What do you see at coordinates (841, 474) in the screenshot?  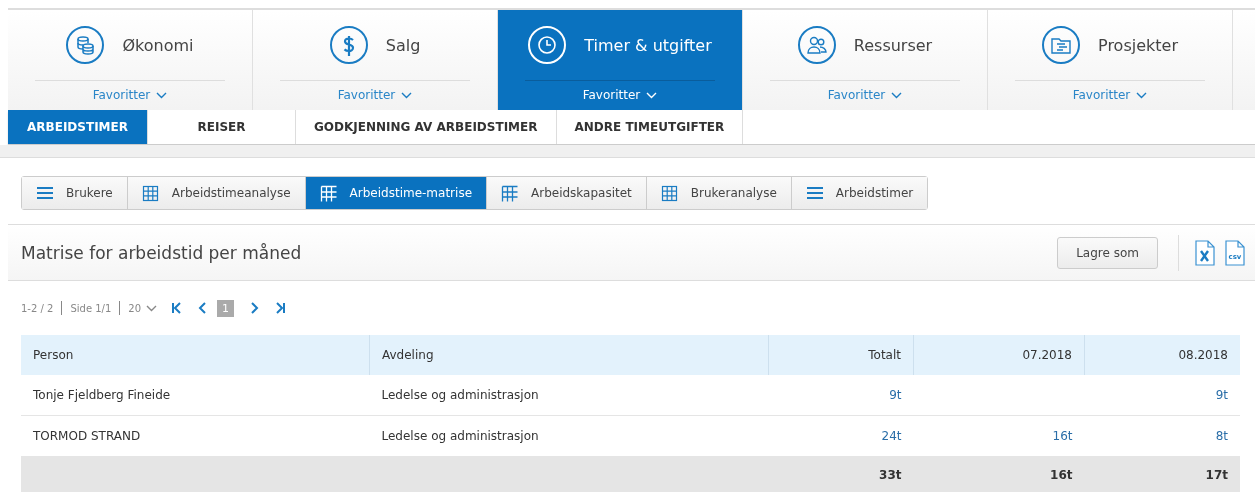 I see `total-cell: 33t` at bounding box center [841, 474].